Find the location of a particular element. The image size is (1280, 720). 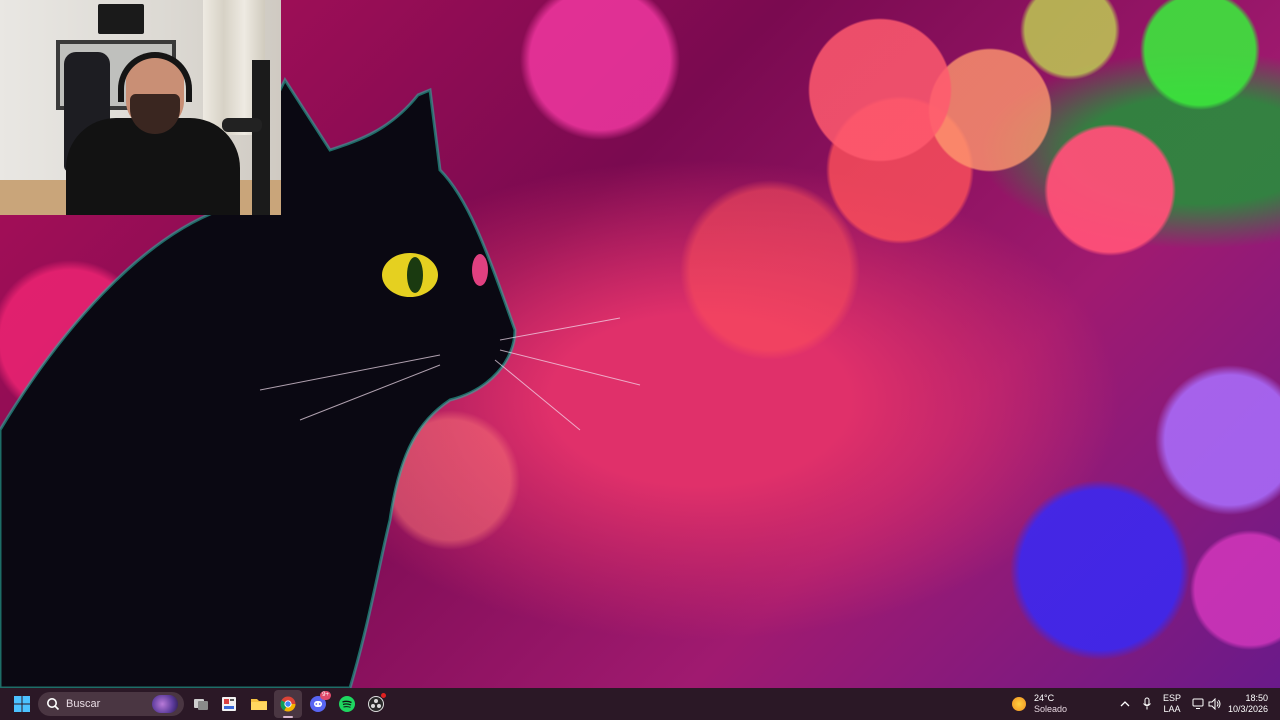

webcam-tv is located at coordinates (121, 19).